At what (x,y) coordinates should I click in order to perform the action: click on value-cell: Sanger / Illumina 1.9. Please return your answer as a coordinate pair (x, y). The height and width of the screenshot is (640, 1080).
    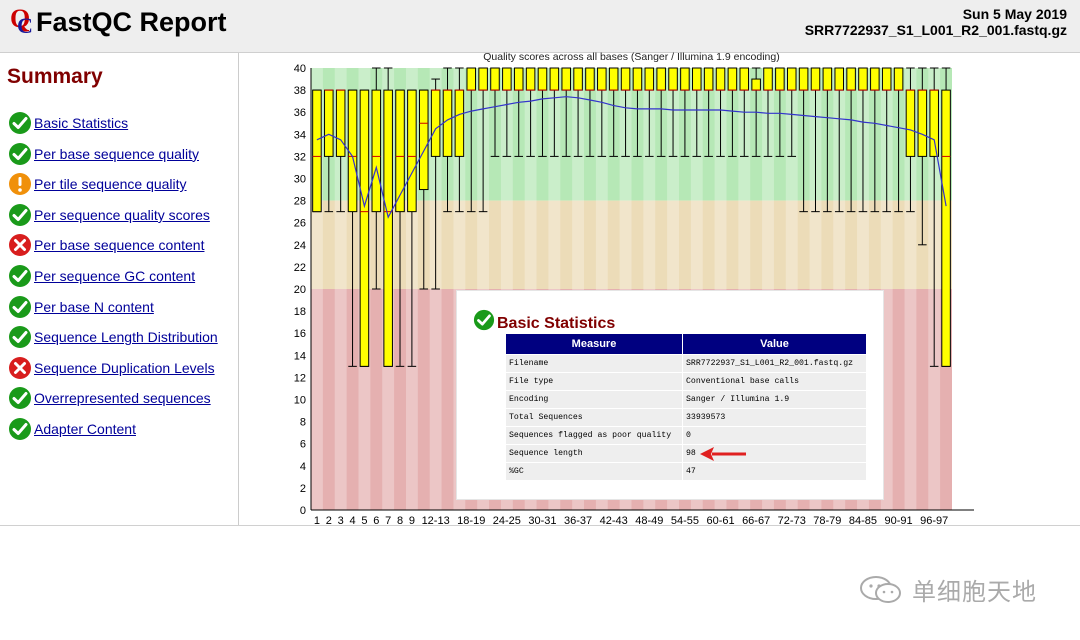
    Looking at the image, I should click on (774, 399).